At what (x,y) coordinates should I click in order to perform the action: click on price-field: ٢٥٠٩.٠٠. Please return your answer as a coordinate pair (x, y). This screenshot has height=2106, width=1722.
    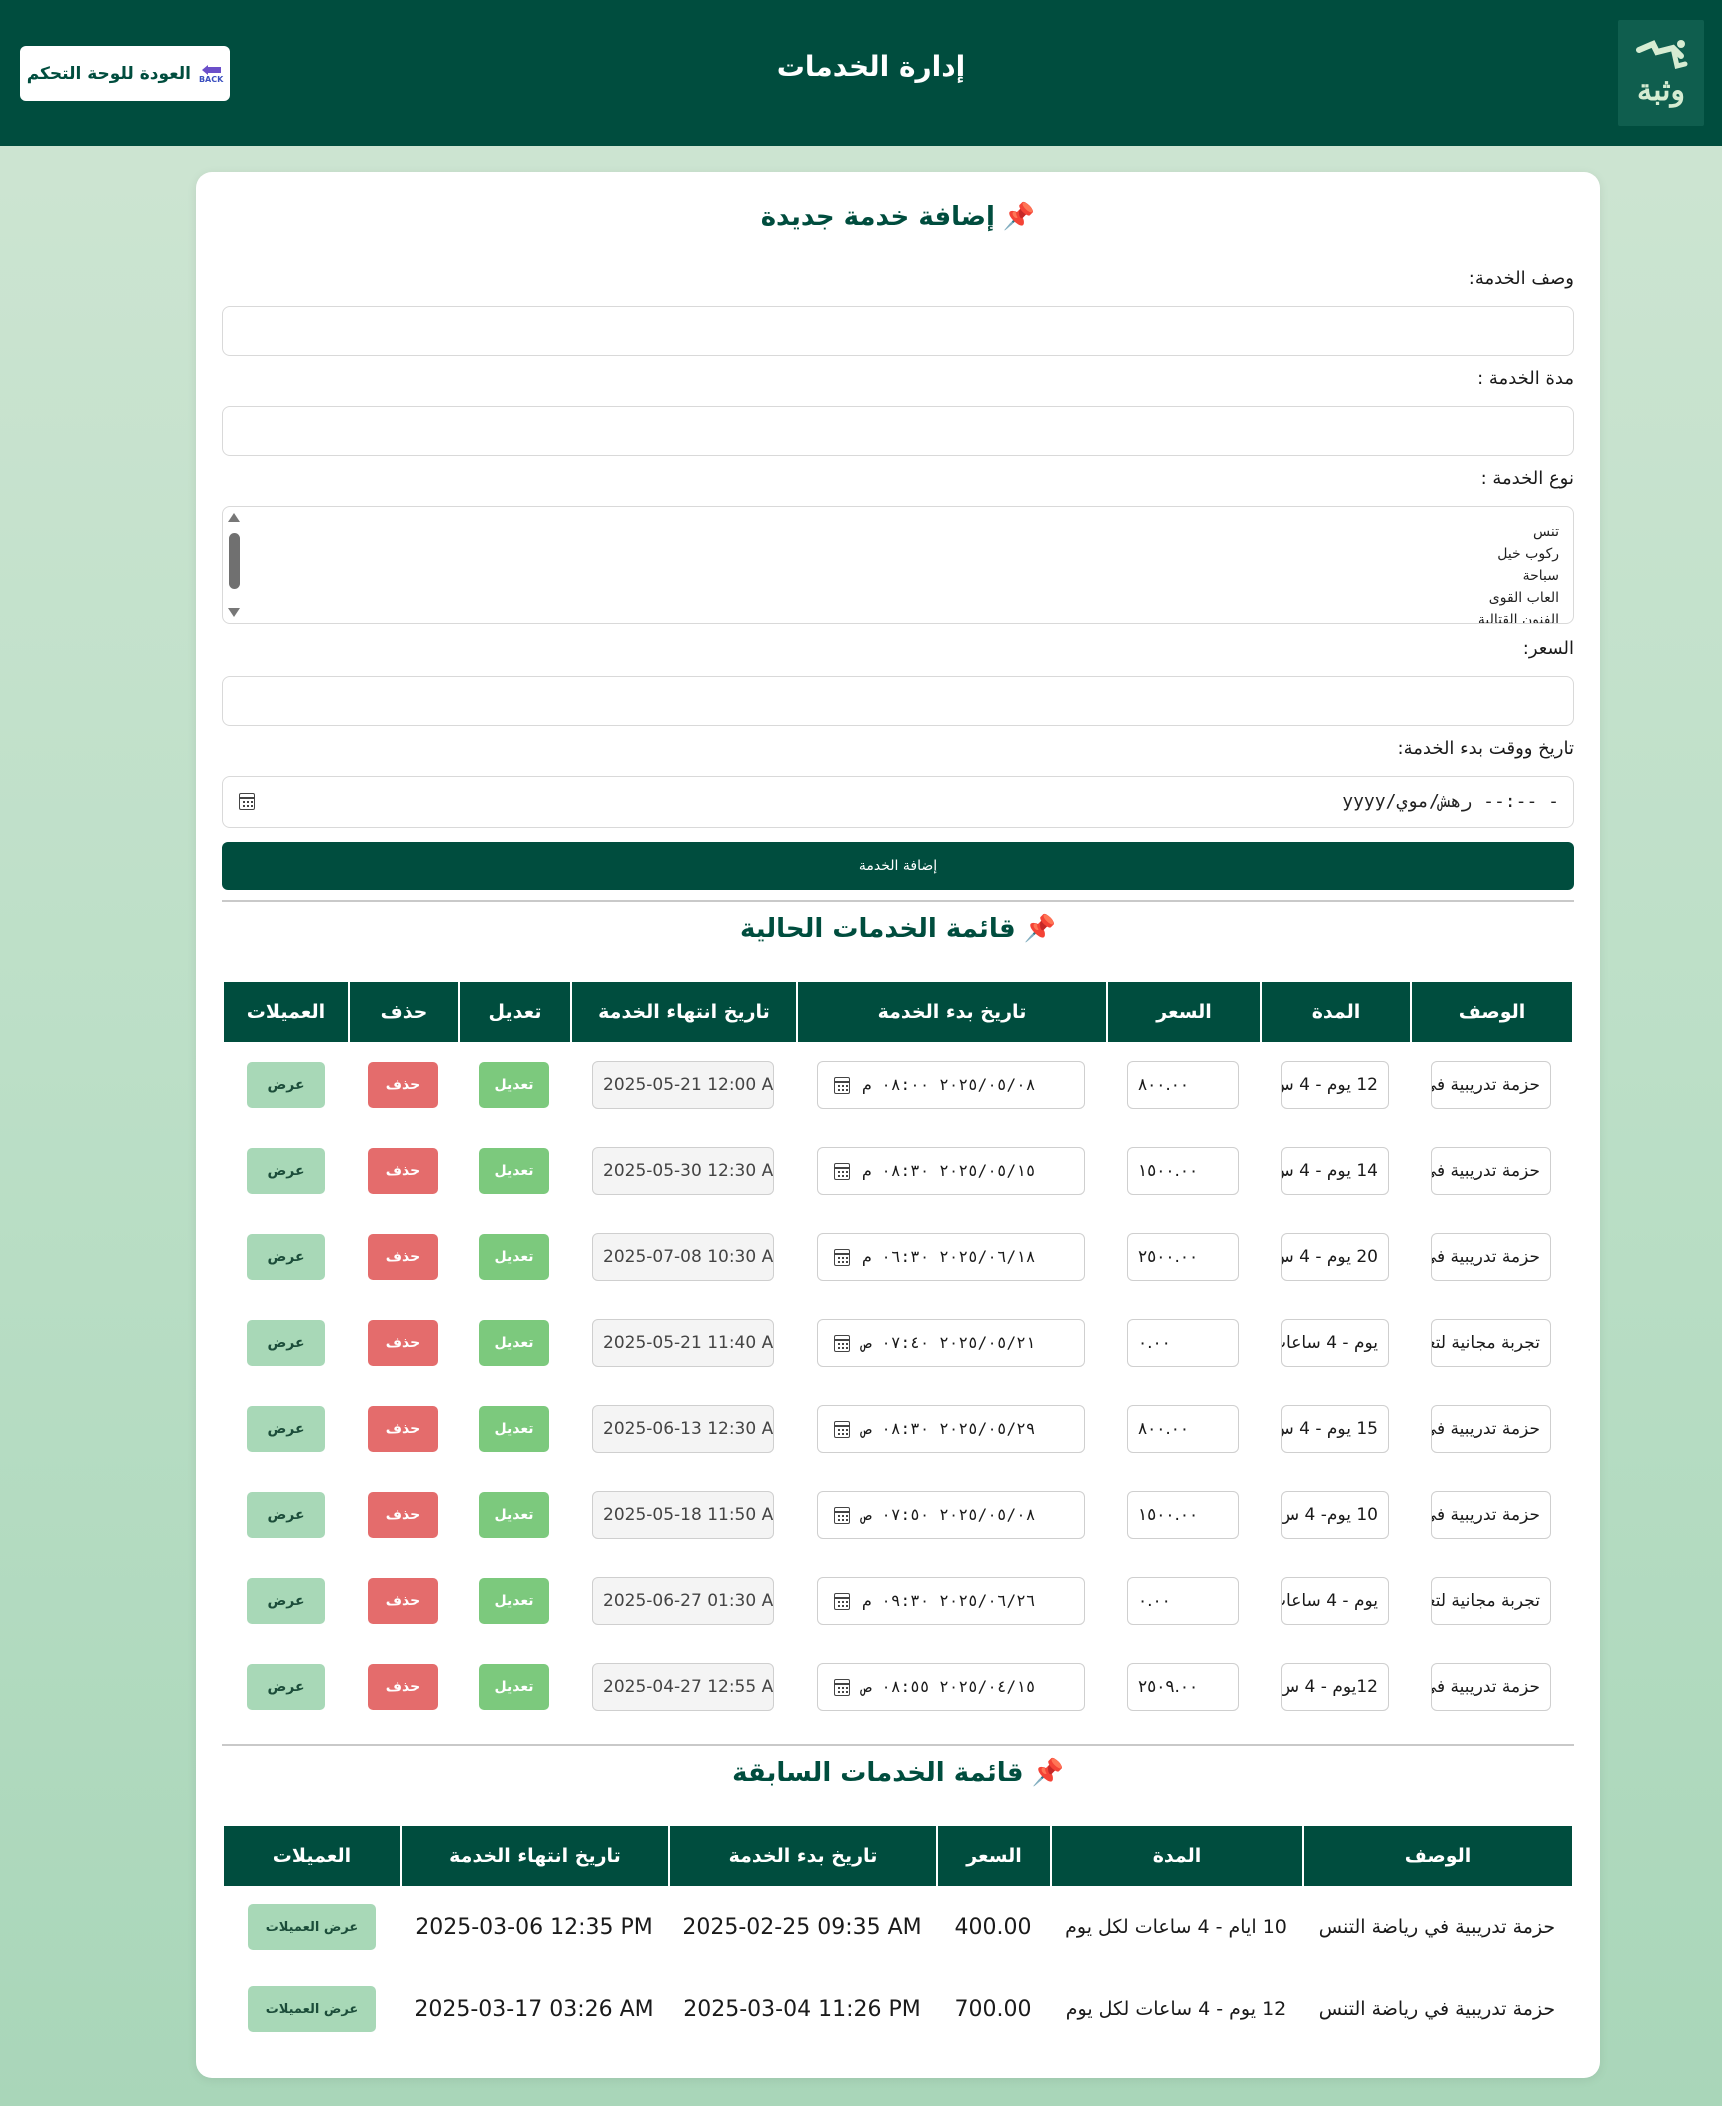
    Looking at the image, I should click on (1183, 1687).